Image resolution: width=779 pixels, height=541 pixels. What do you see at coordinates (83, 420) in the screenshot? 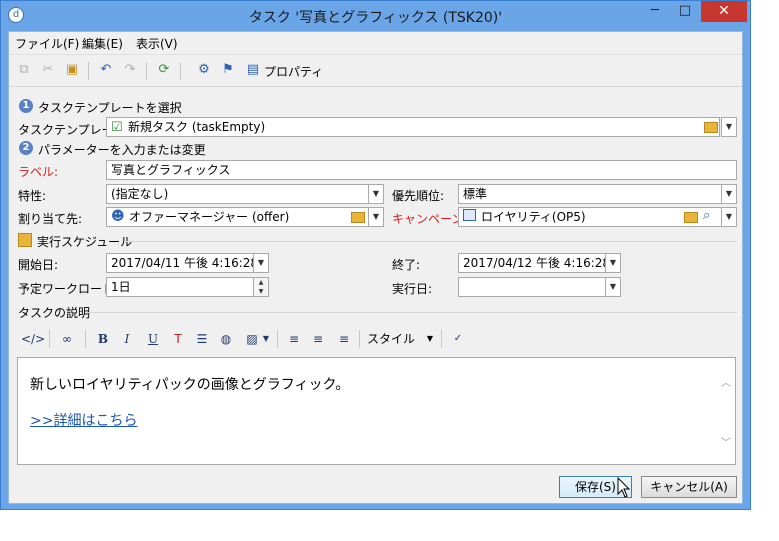
I see `details-link: >>詳細はこちら` at bounding box center [83, 420].